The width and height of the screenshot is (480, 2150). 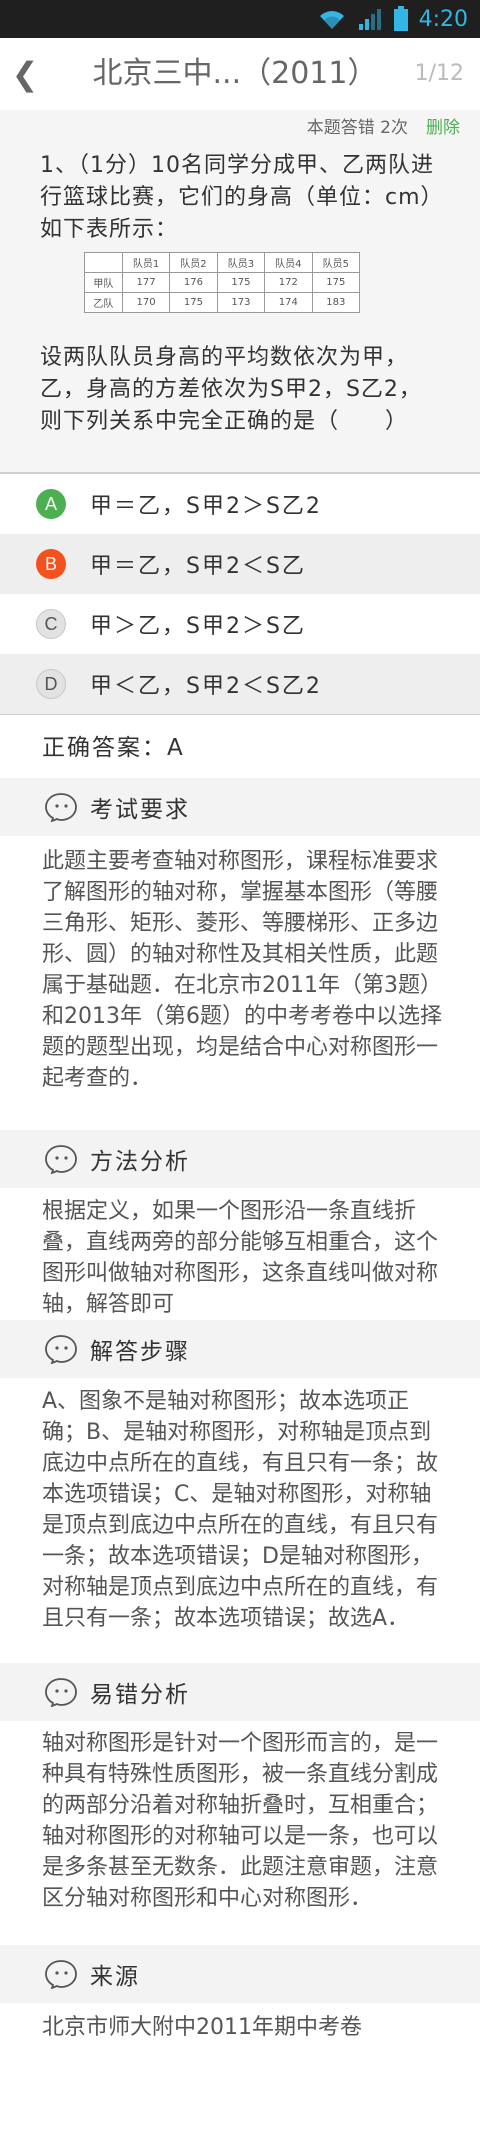 I want to click on signal-icon, so click(x=369, y=19).